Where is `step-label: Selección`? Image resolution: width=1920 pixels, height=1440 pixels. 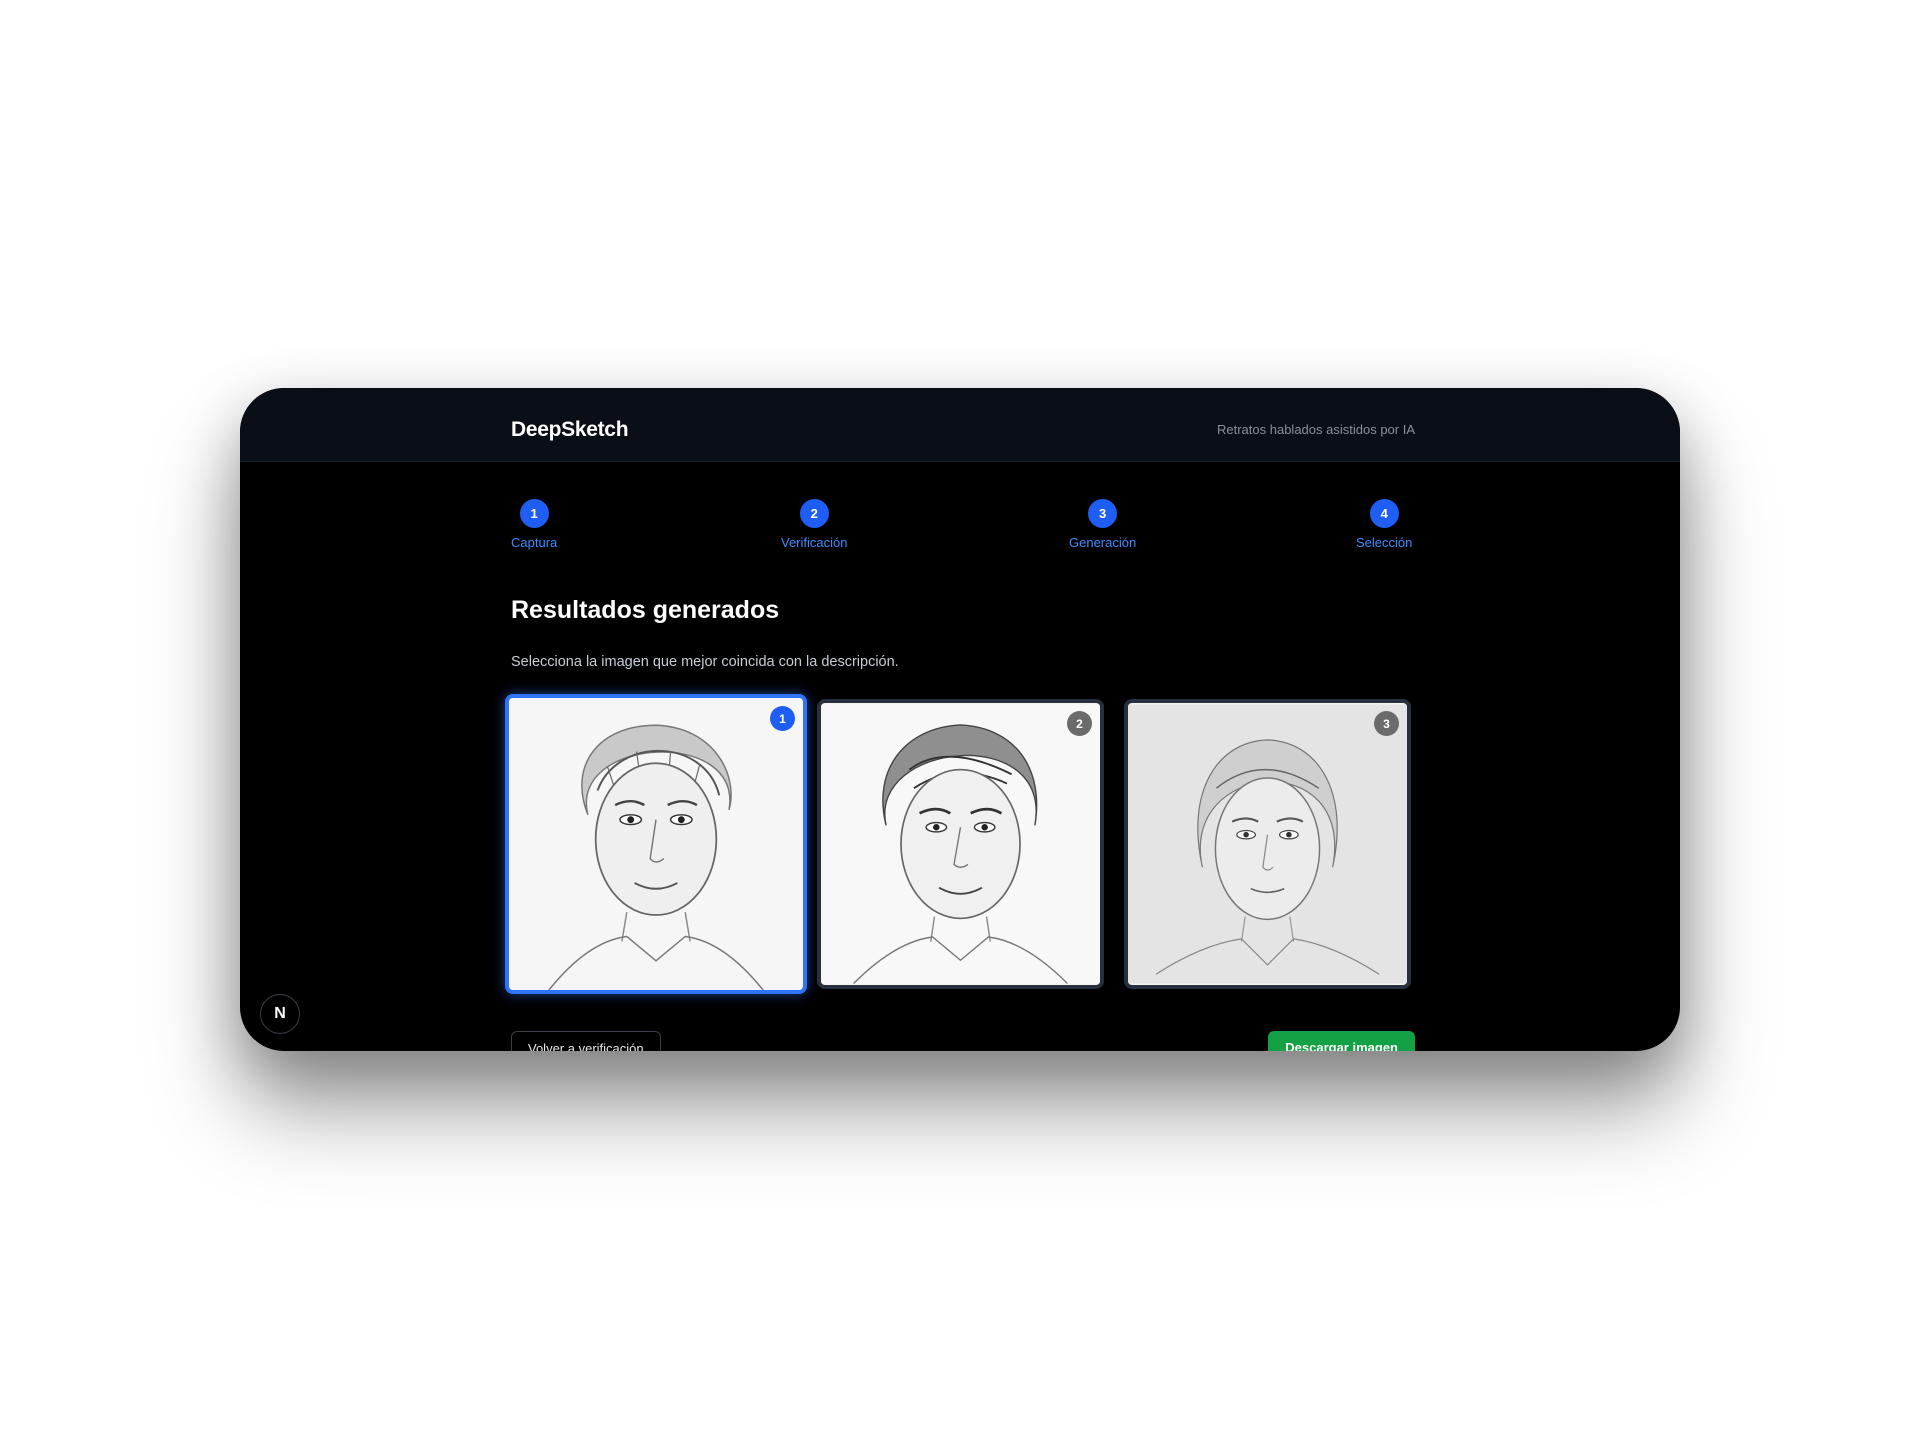 step-label: Selección is located at coordinates (1384, 542).